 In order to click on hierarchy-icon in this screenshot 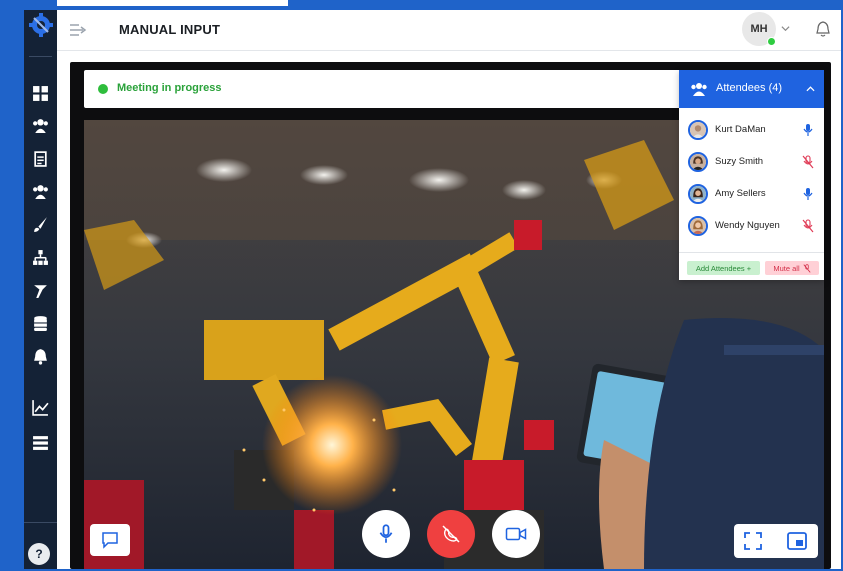, I will do `click(40, 257)`.